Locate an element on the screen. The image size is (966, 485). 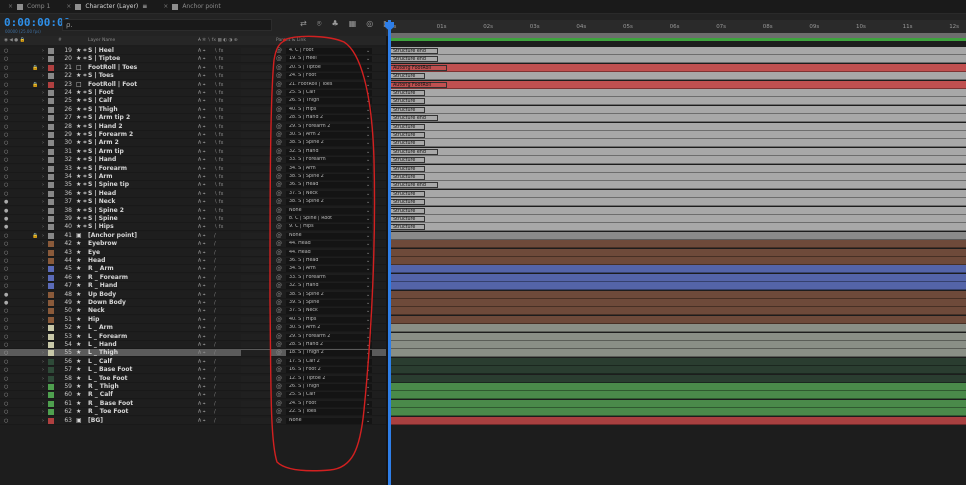
layer-name: S | Toes is located at coordinates (140, 76).